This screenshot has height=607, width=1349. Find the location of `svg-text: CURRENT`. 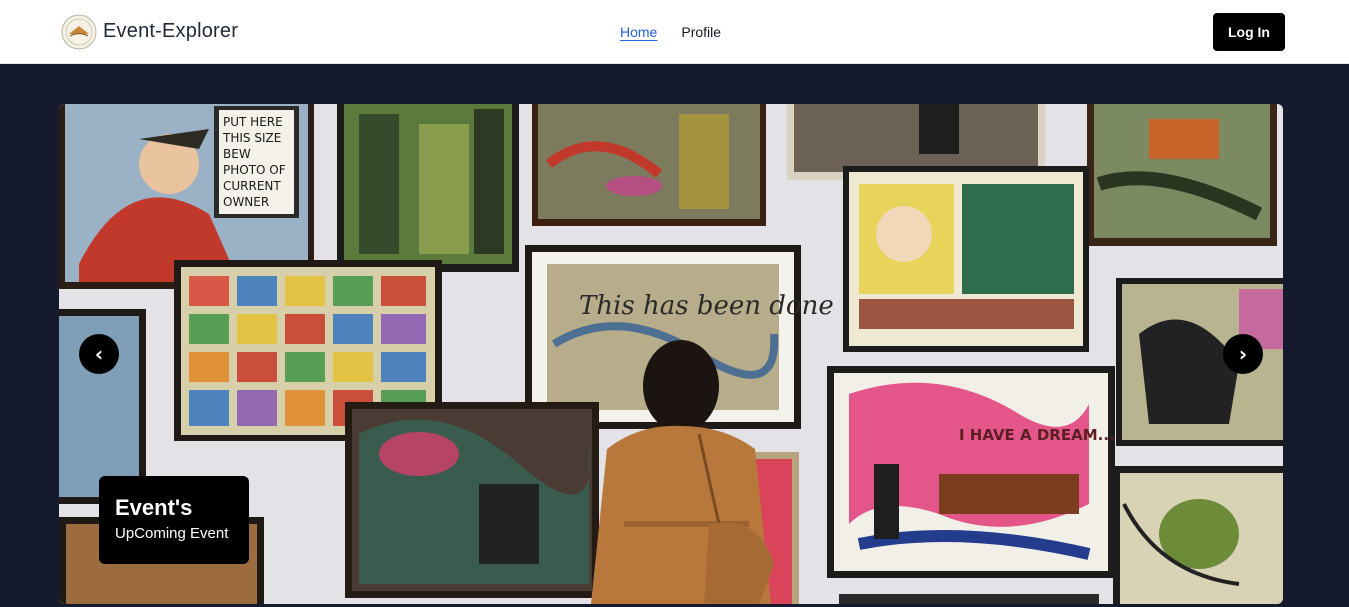

svg-text: CURRENT is located at coordinates (252, 186).